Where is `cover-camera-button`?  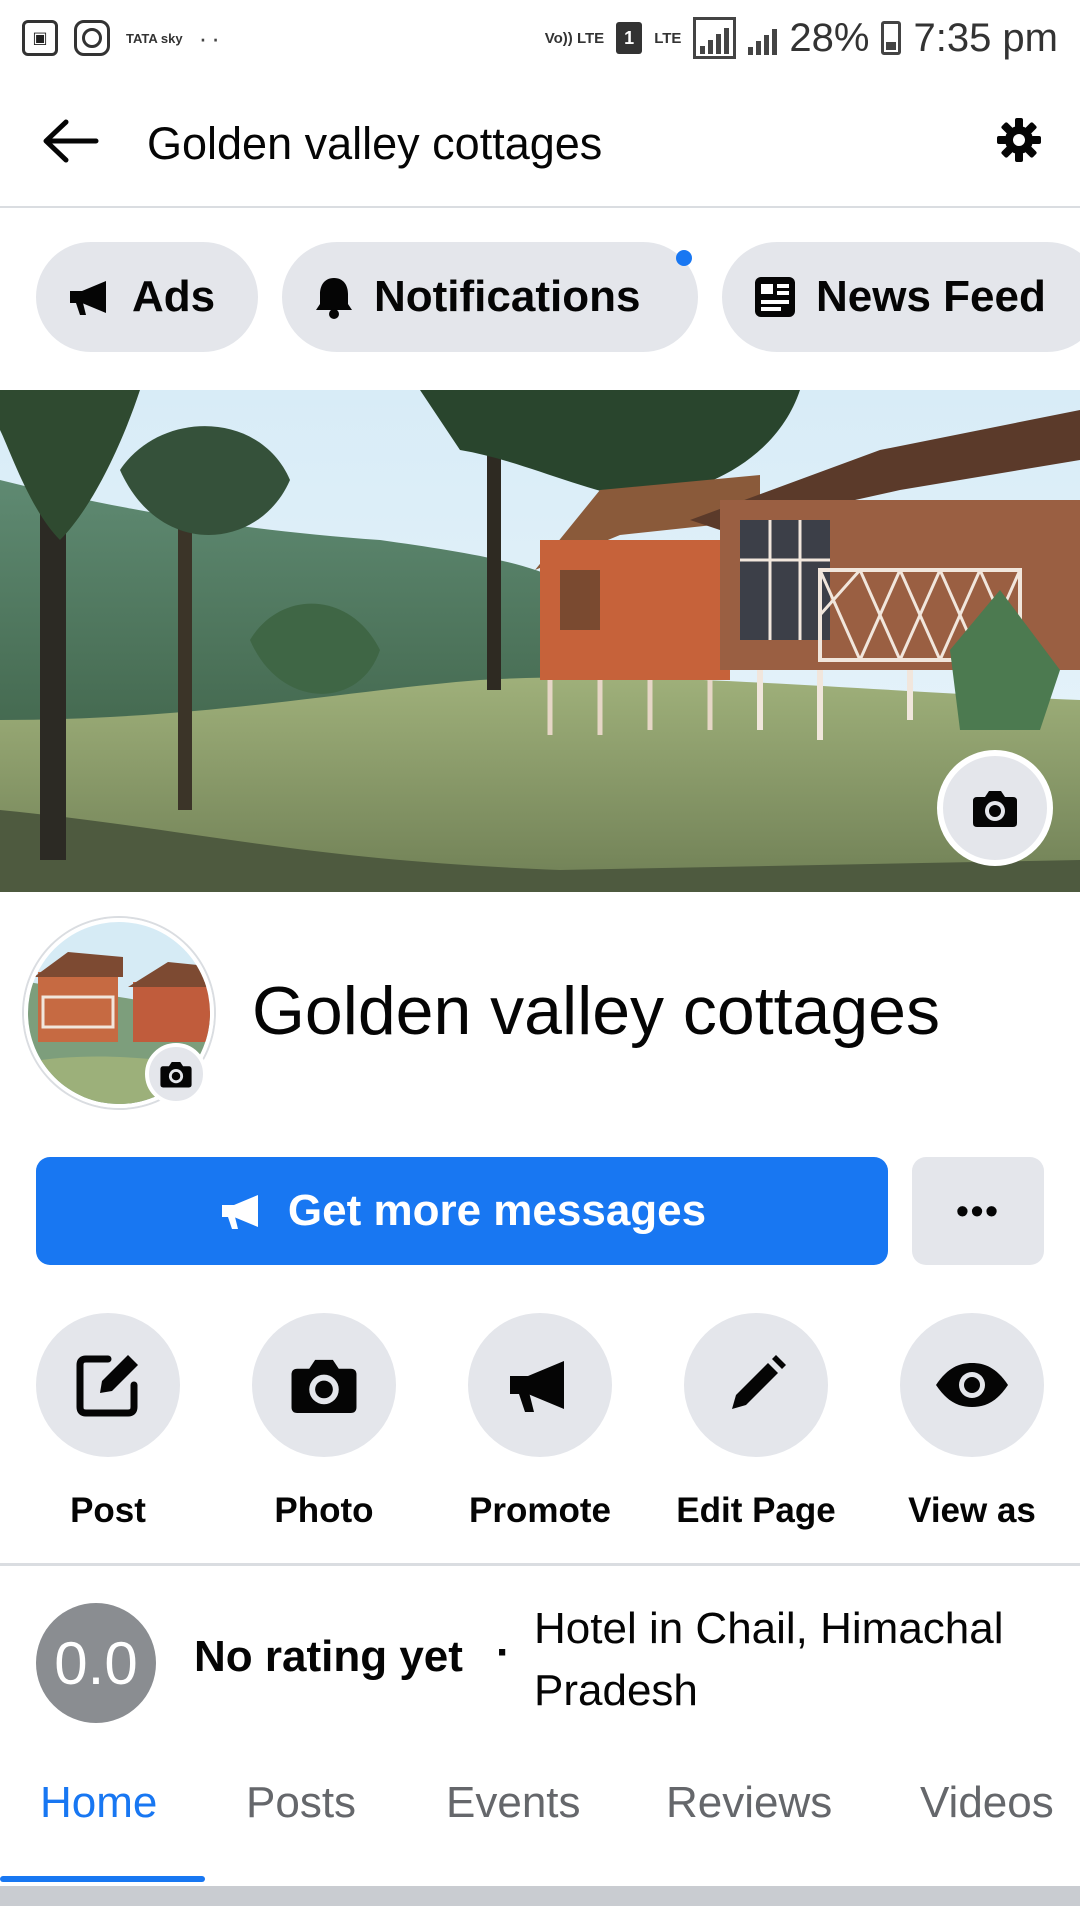 cover-camera-button is located at coordinates (995, 808).